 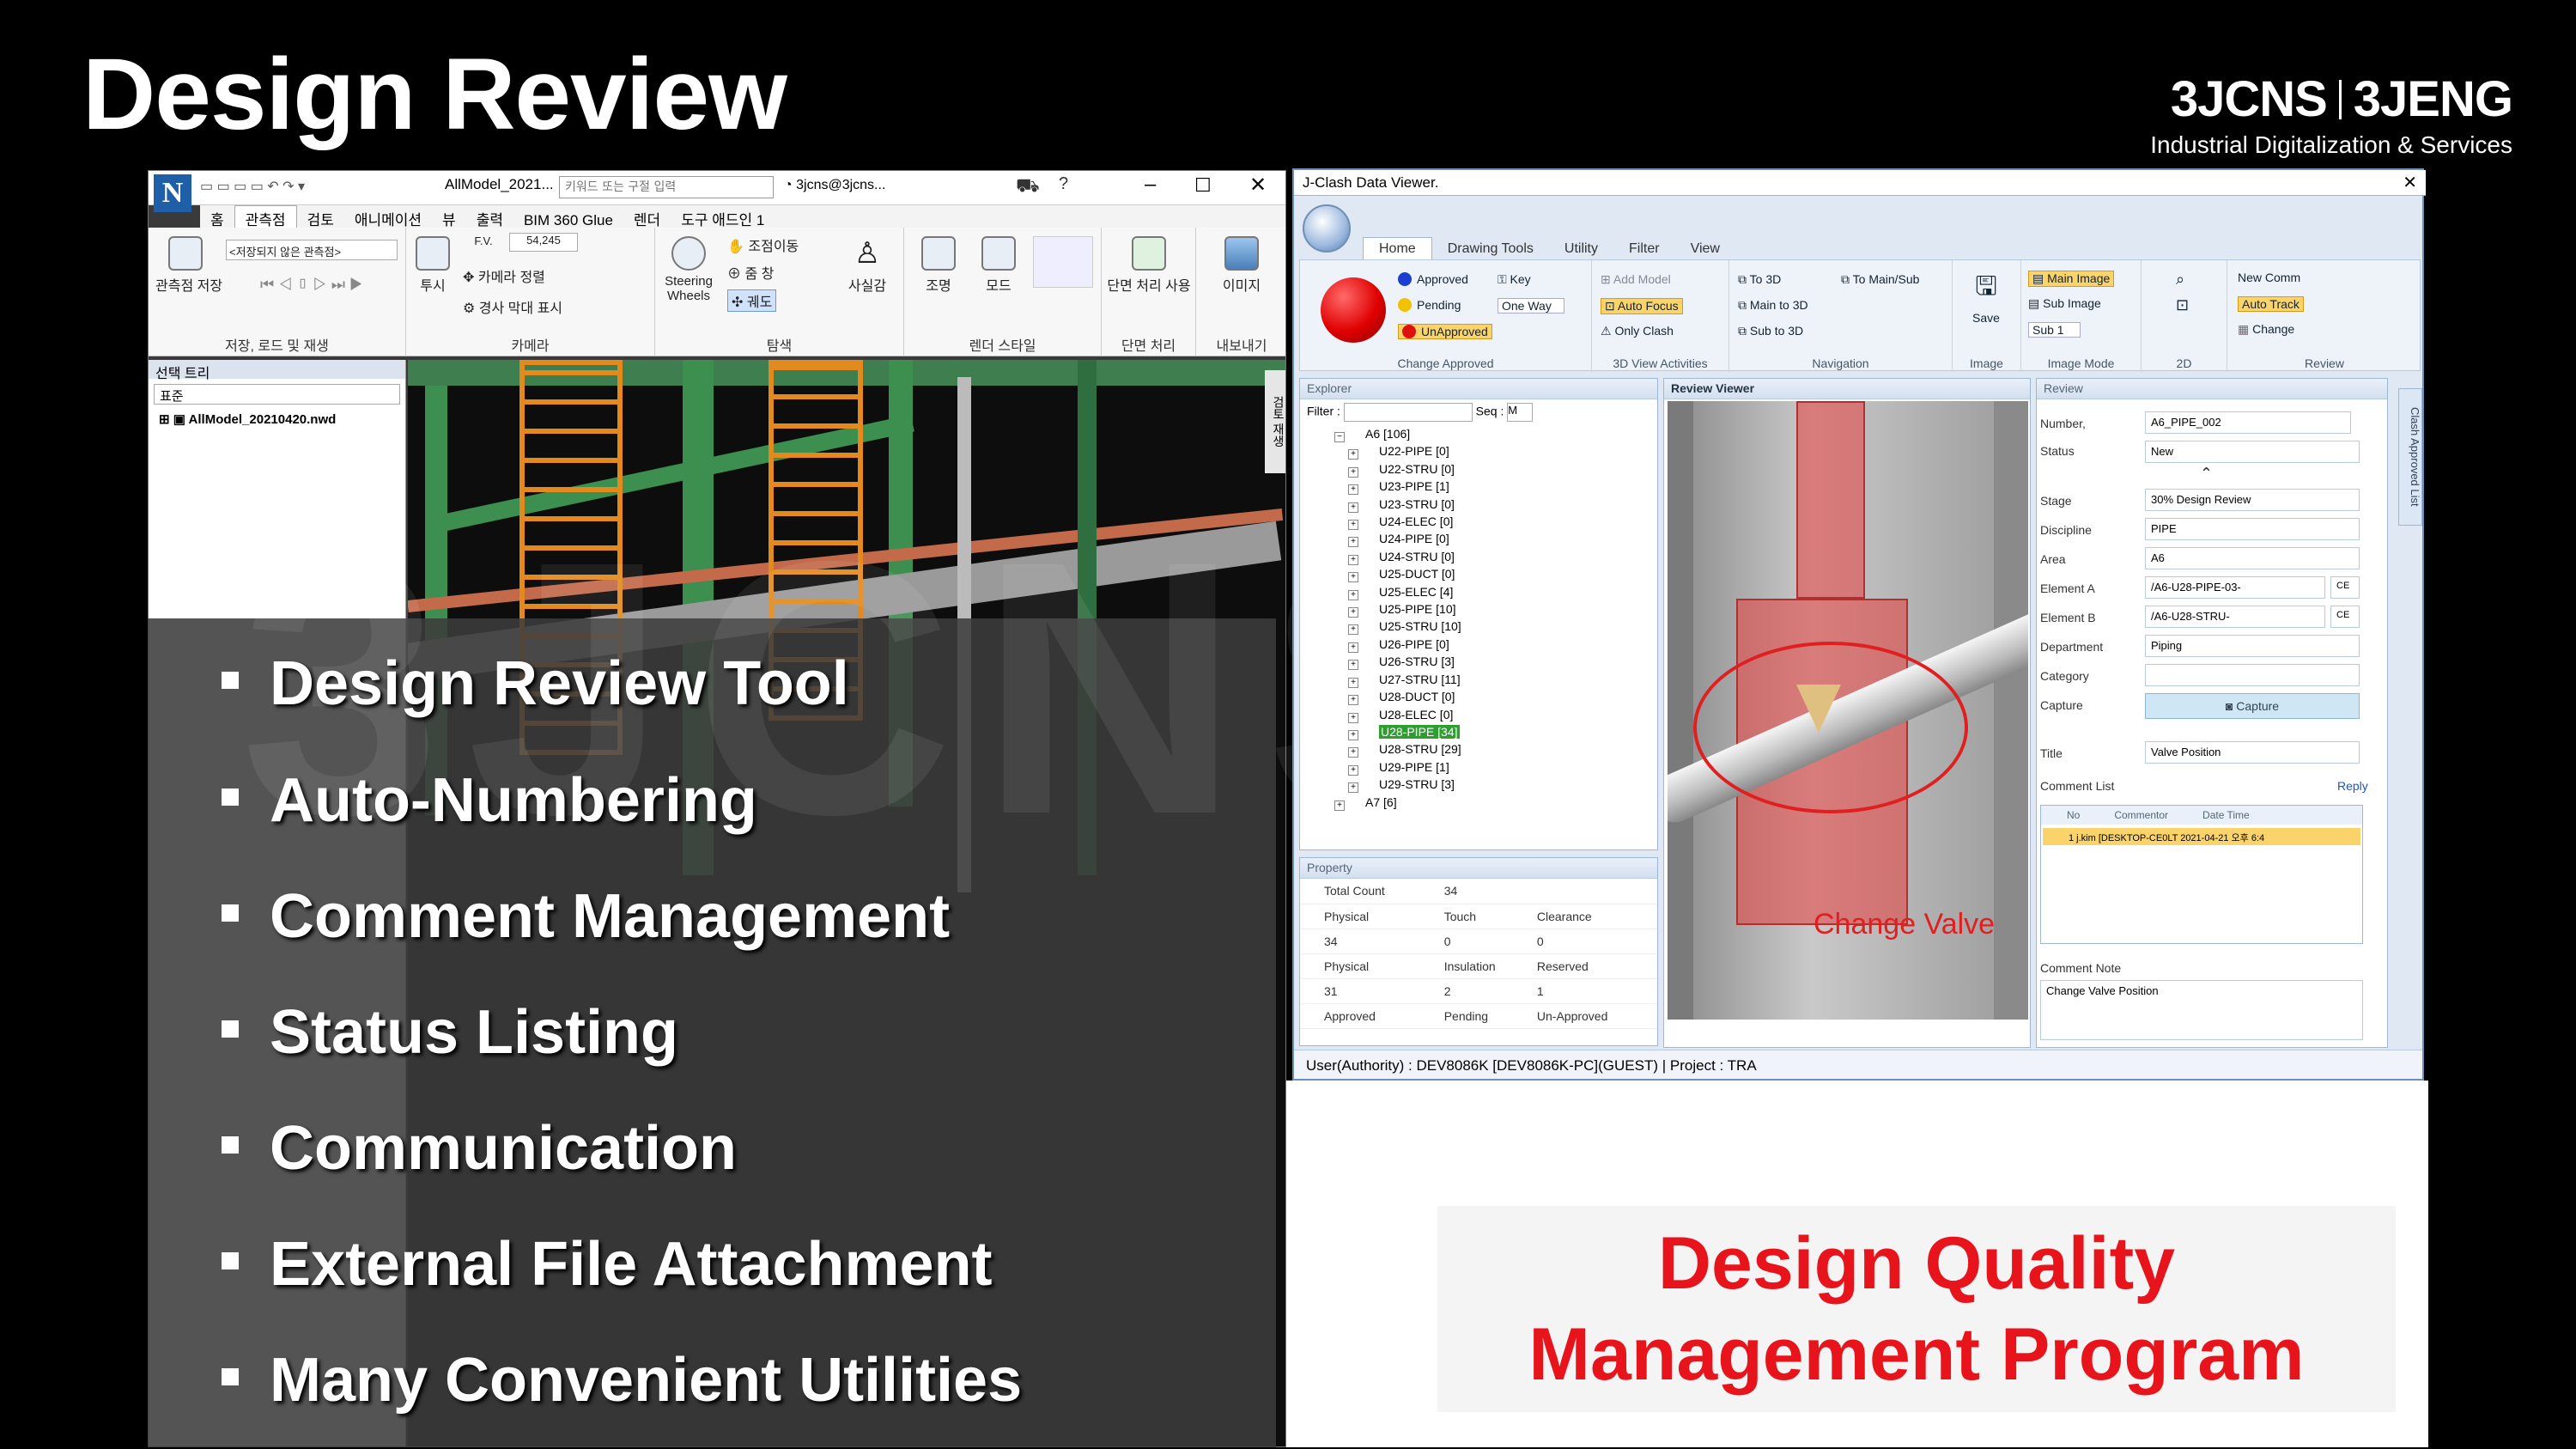 I want to click on title-field: Valve Position, so click(x=2252, y=752).